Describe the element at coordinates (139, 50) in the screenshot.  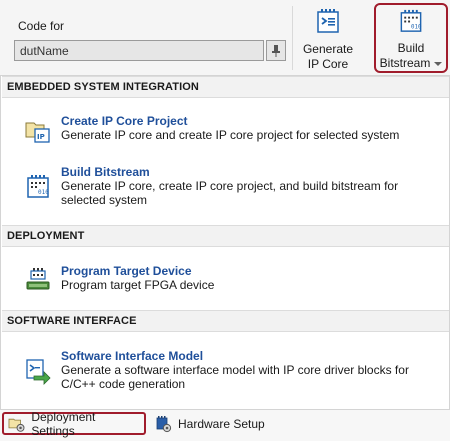
I see `dut-name-field` at that location.